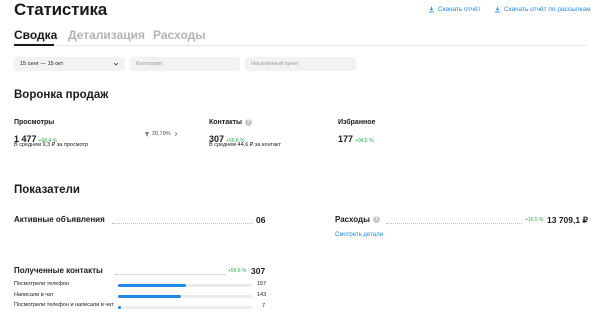 Image resolution: width=600 pixels, height=324 pixels. What do you see at coordinates (567, 220) in the screenshot?
I see `expenses-value: 13 709,1 ₽` at bounding box center [567, 220].